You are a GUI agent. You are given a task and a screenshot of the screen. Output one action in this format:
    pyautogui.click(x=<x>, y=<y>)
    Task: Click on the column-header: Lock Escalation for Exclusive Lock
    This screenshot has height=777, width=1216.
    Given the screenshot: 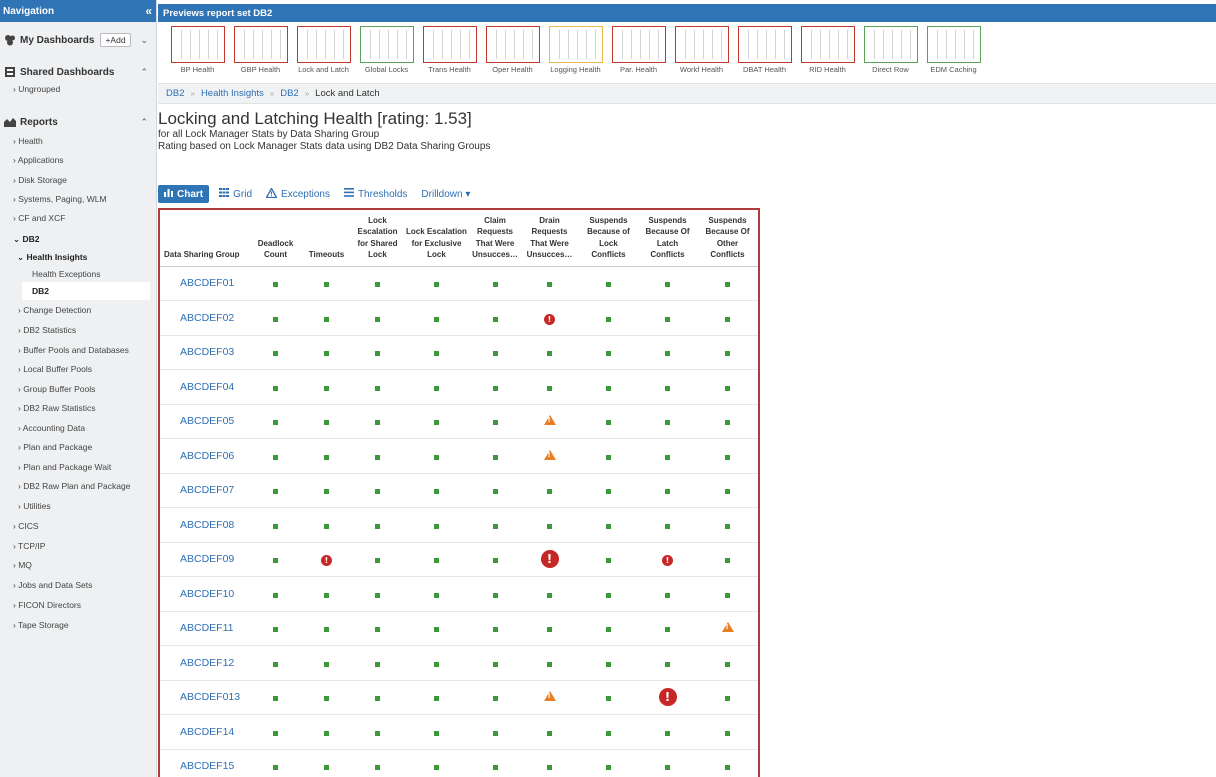 What is the action you would take?
    pyautogui.click(x=436, y=238)
    